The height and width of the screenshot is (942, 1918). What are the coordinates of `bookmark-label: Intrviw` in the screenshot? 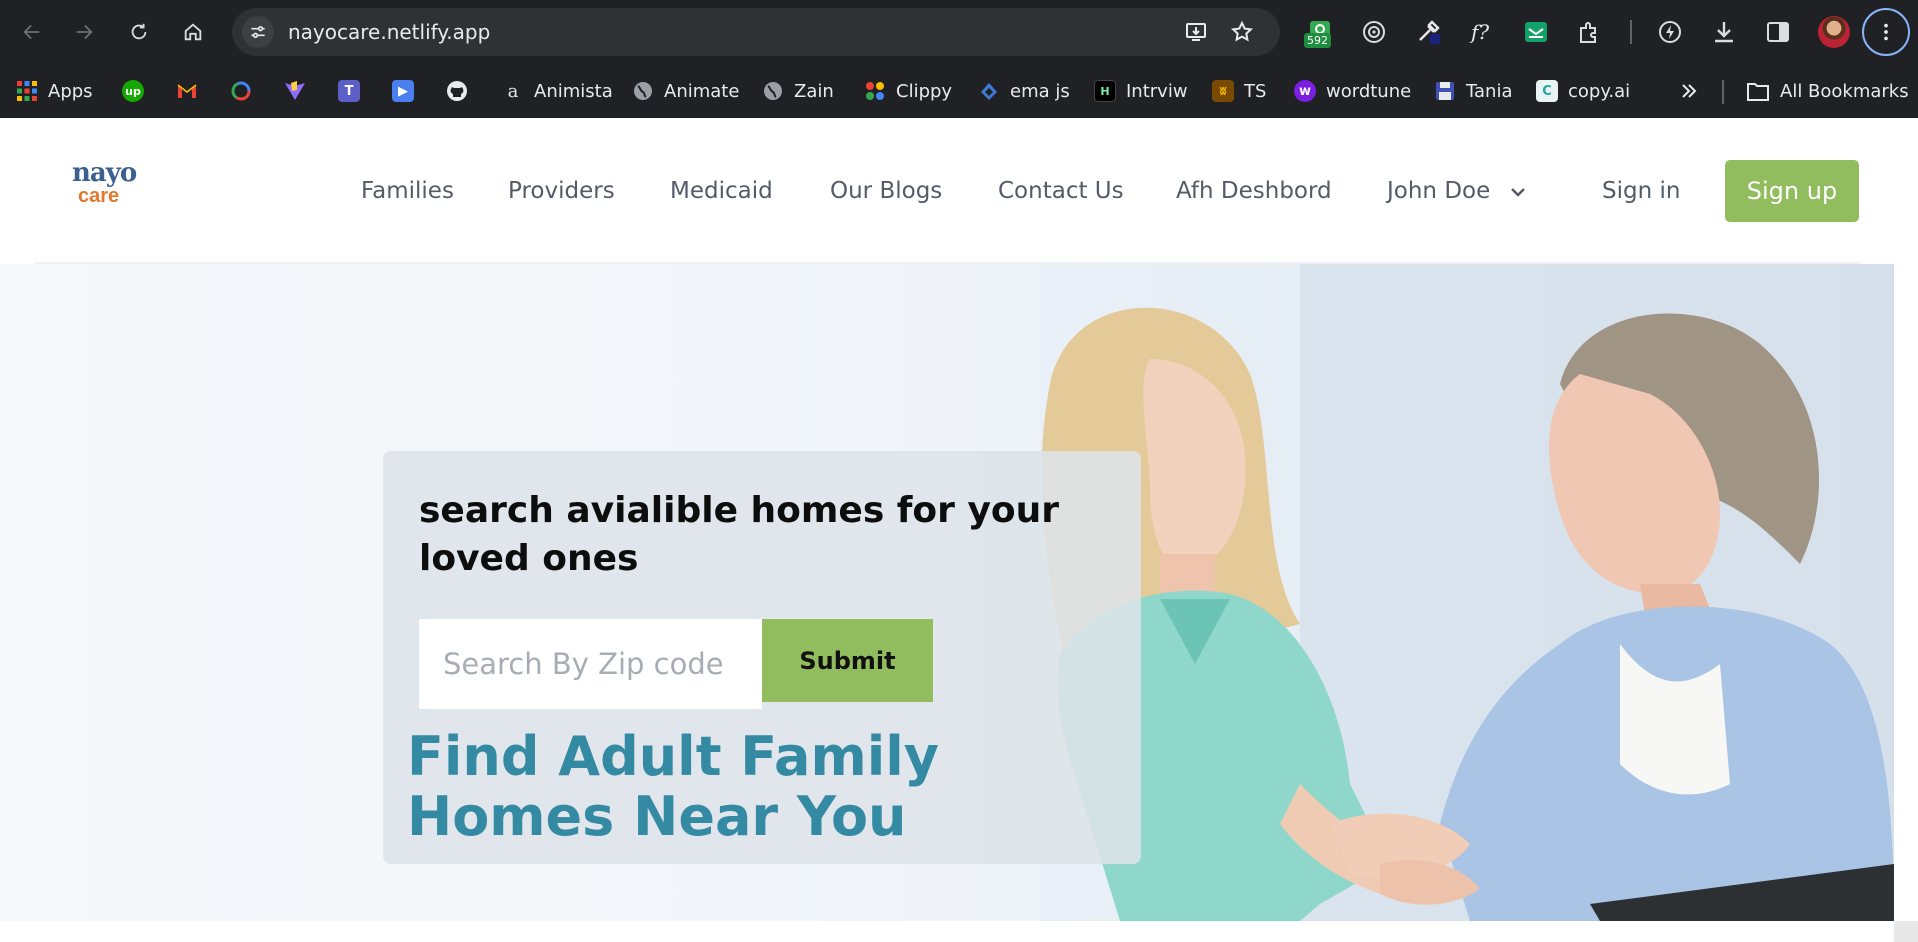 It's located at (1157, 91).